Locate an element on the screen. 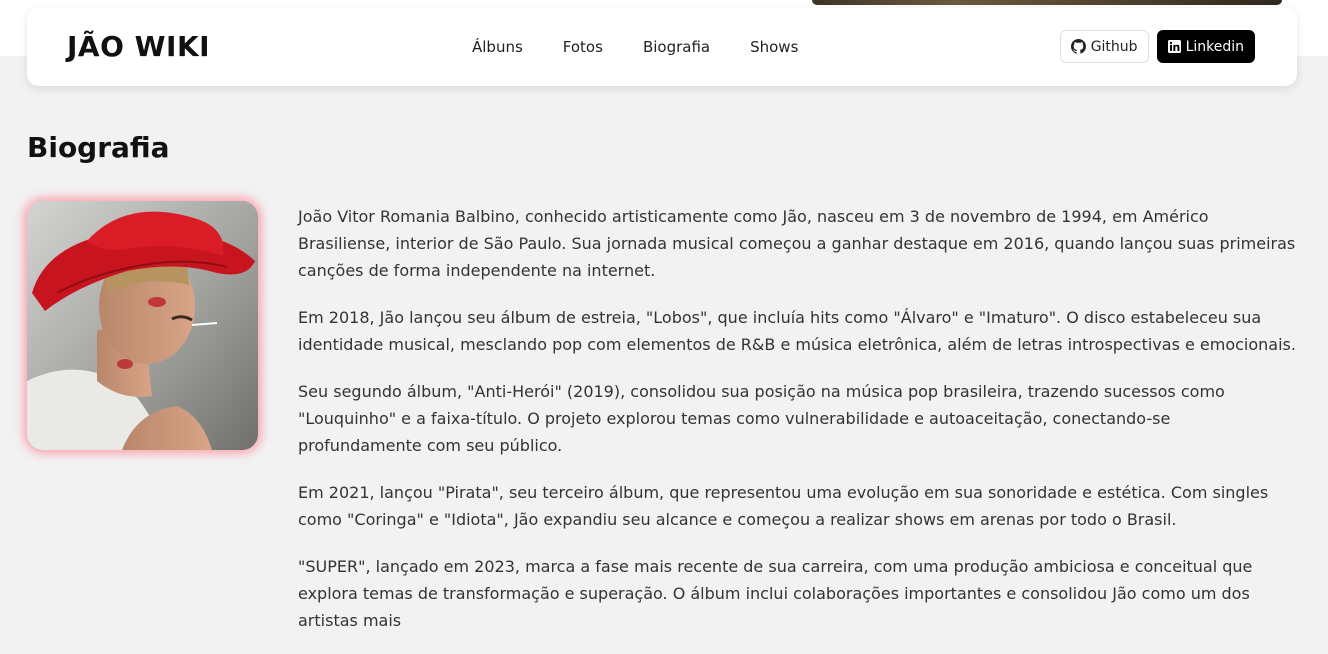  artist-photo-illustration is located at coordinates (142, 325).